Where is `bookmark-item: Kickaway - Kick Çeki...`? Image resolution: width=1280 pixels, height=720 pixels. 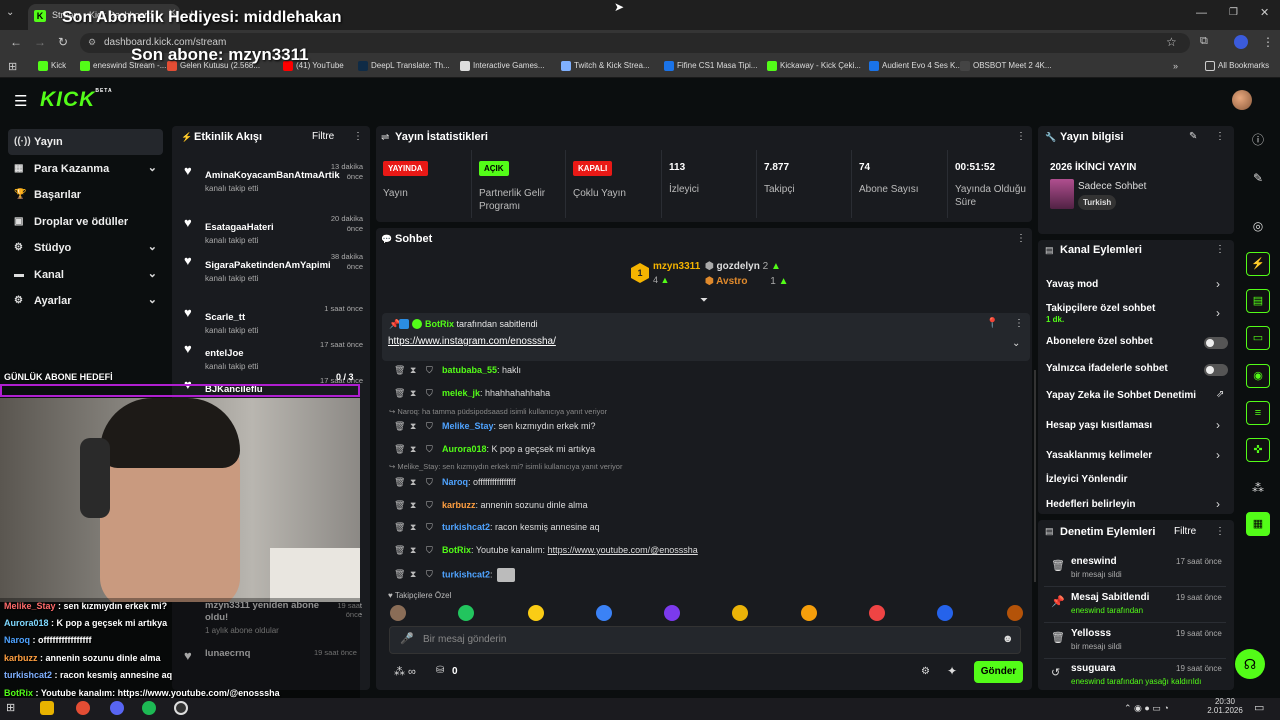
bookmark-item: Kickaway - Kick Çeki... is located at coordinates (814, 66).